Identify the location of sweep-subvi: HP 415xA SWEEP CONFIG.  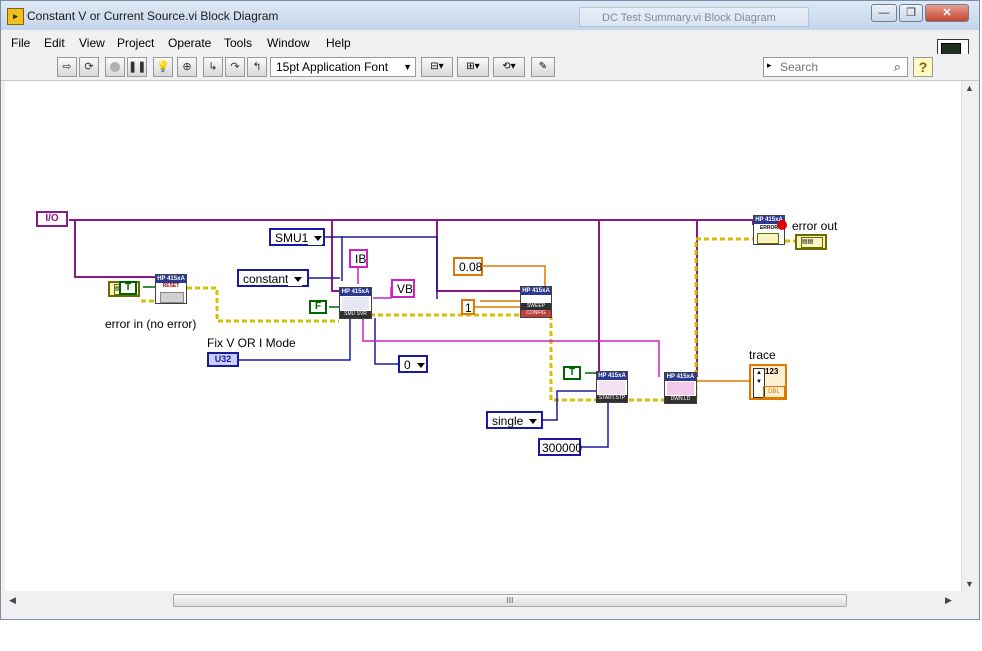
(536, 302).